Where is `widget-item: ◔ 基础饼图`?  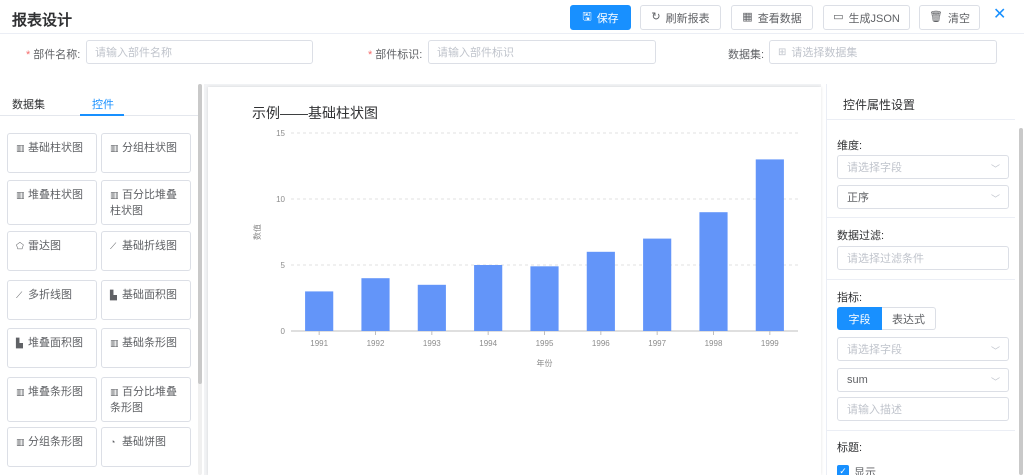
widget-item: ◔ 基础饼图 is located at coordinates (146, 447).